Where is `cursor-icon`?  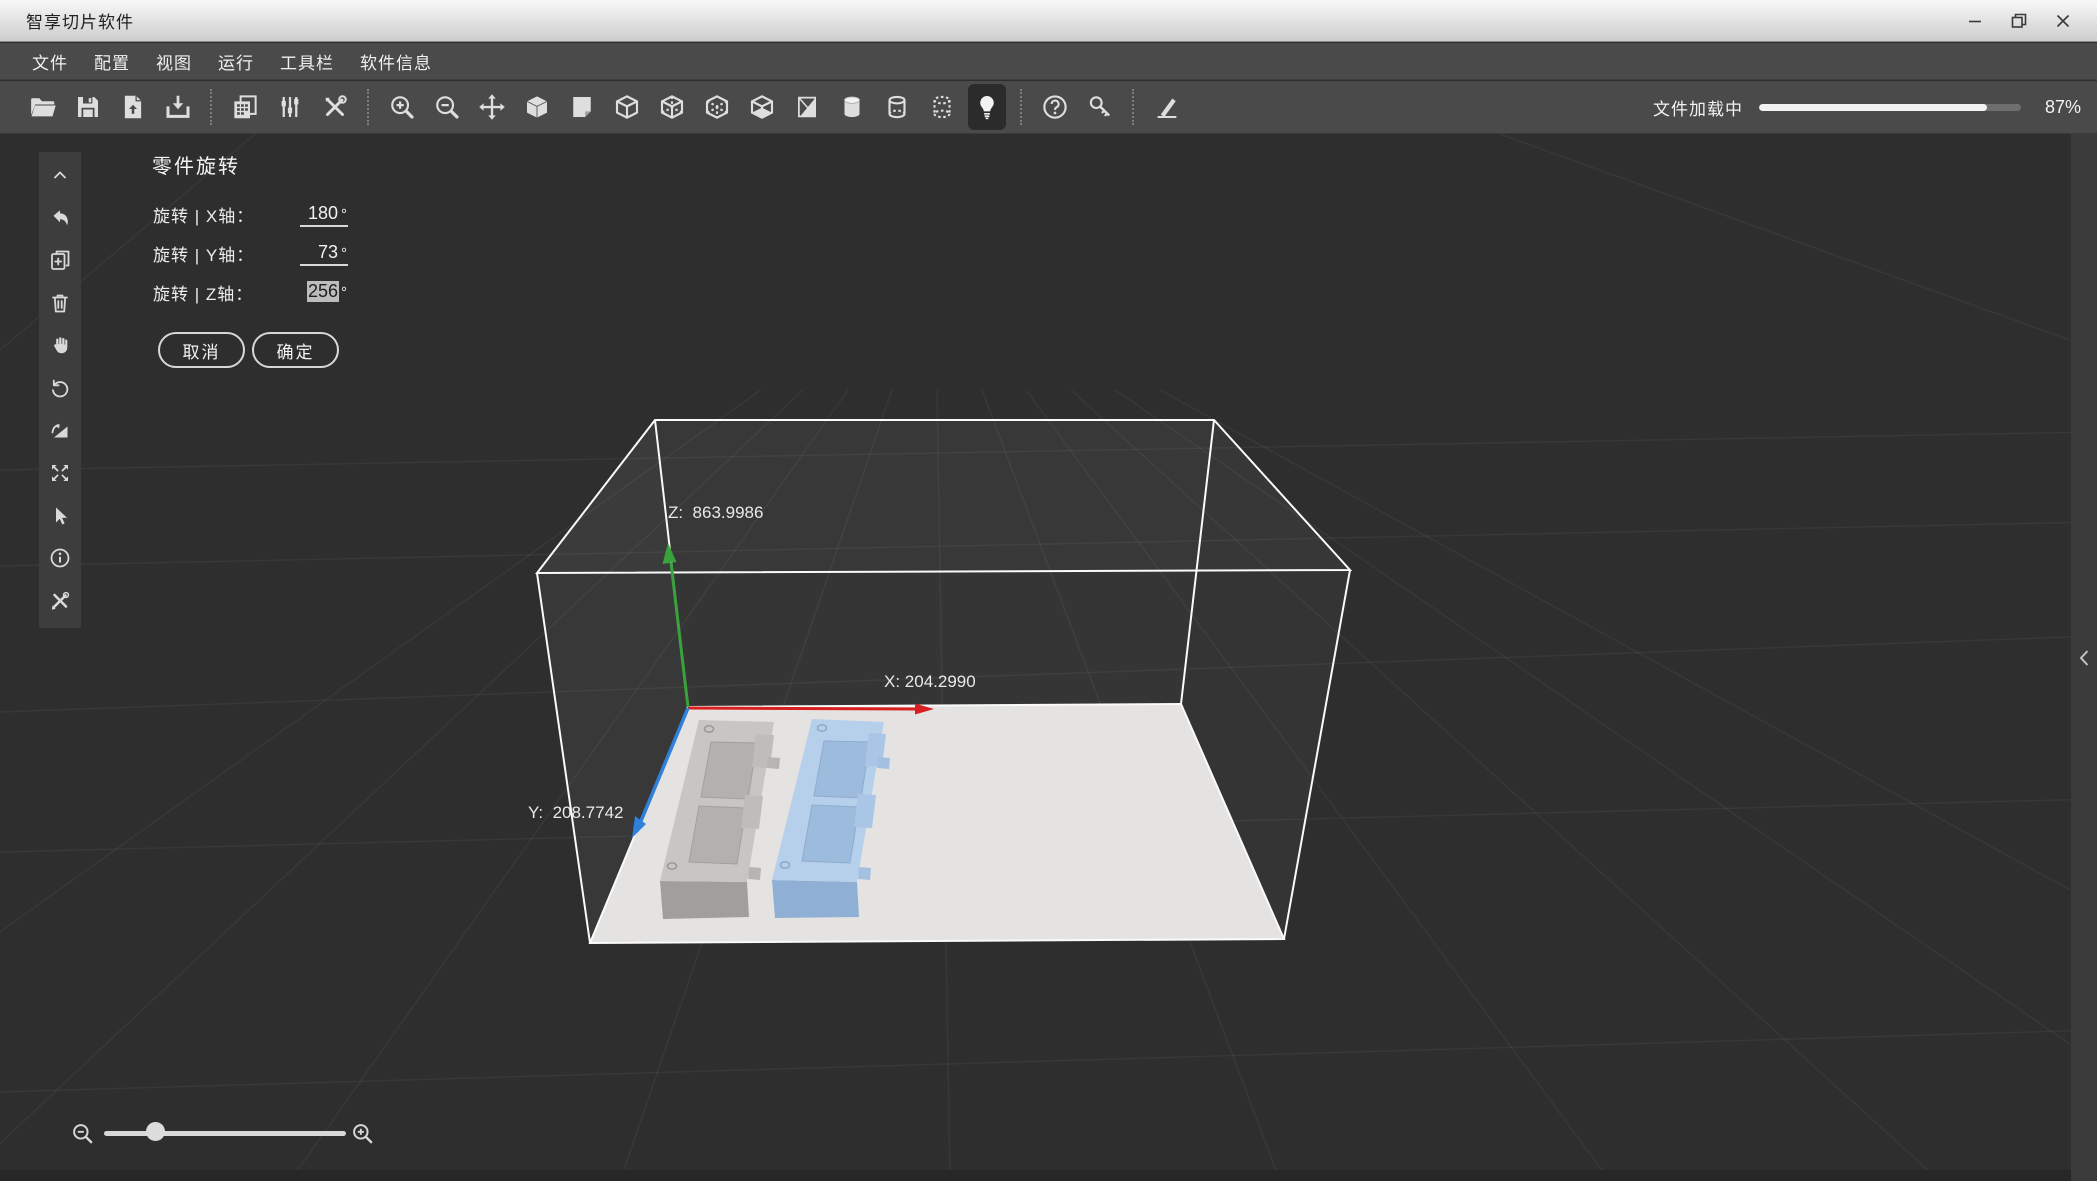 cursor-icon is located at coordinates (61, 516).